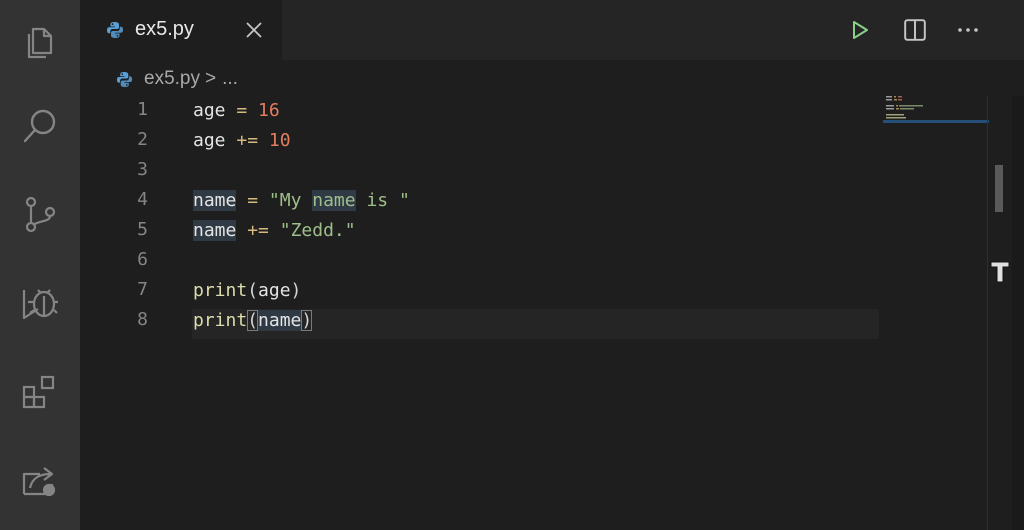 This screenshot has height=530, width=1024. What do you see at coordinates (142, 139) in the screenshot?
I see `line-number: 2` at bounding box center [142, 139].